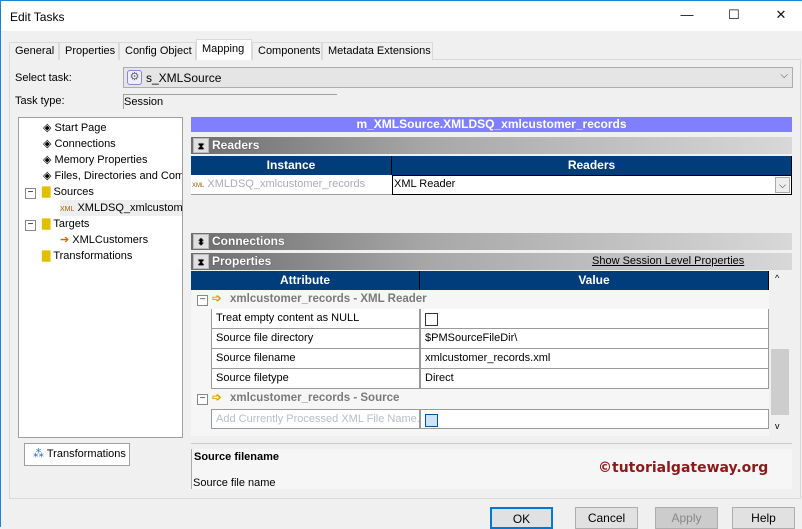 This screenshot has height=529, width=802. I want to click on tab-components: Components, so click(287, 51).